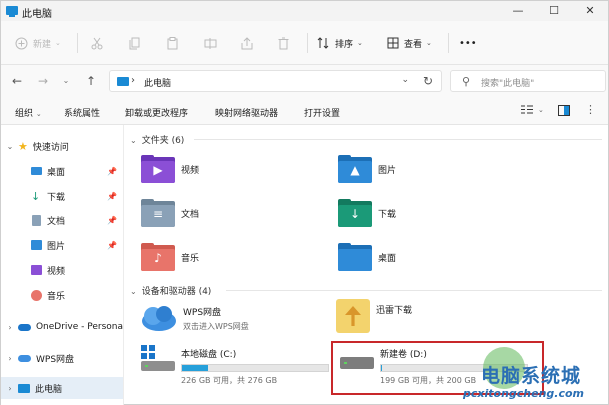  Describe the element at coordinates (43, 81) in the screenshot. I see `forward-button: →` at that location.